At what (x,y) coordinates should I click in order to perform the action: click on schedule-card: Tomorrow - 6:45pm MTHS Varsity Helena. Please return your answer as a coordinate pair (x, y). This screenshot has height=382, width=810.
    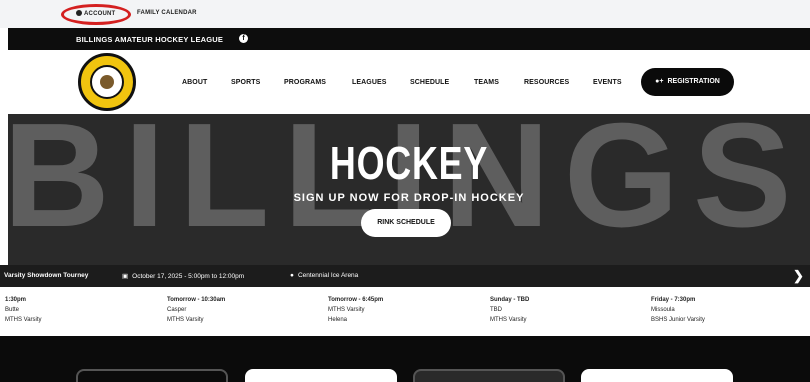
    Looking at the image, I should click on (355, 310).